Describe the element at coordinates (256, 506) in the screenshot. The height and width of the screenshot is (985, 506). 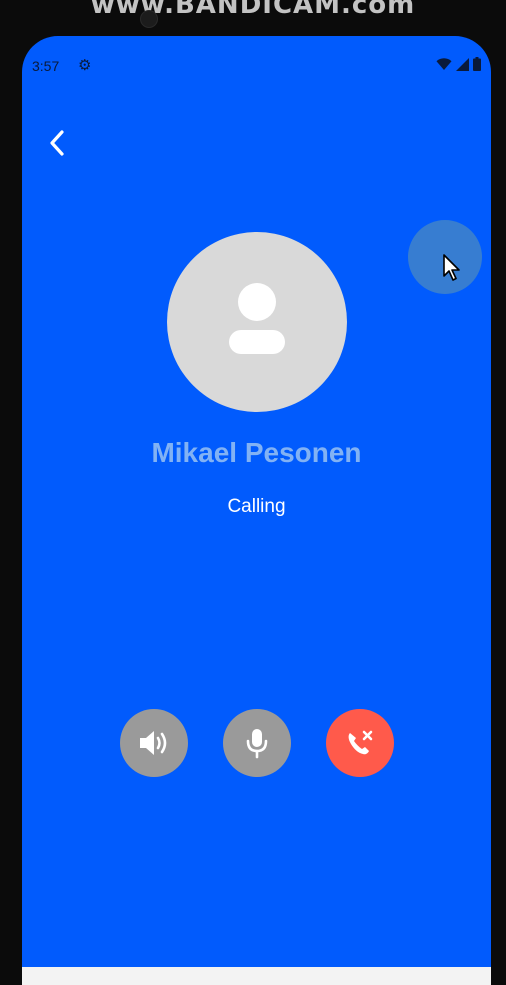
I see `call-status: Calling` at that location.